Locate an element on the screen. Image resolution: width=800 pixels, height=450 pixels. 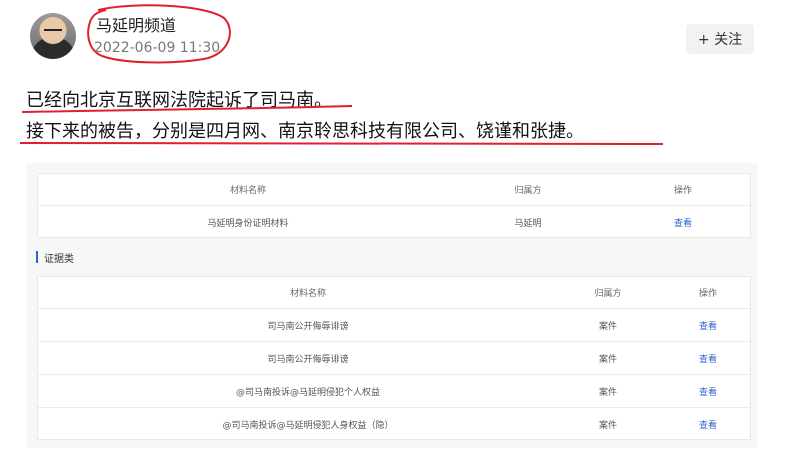
table-row: 马延明身份证明材料 马延明 查看 is located at coordinates (394, 222).